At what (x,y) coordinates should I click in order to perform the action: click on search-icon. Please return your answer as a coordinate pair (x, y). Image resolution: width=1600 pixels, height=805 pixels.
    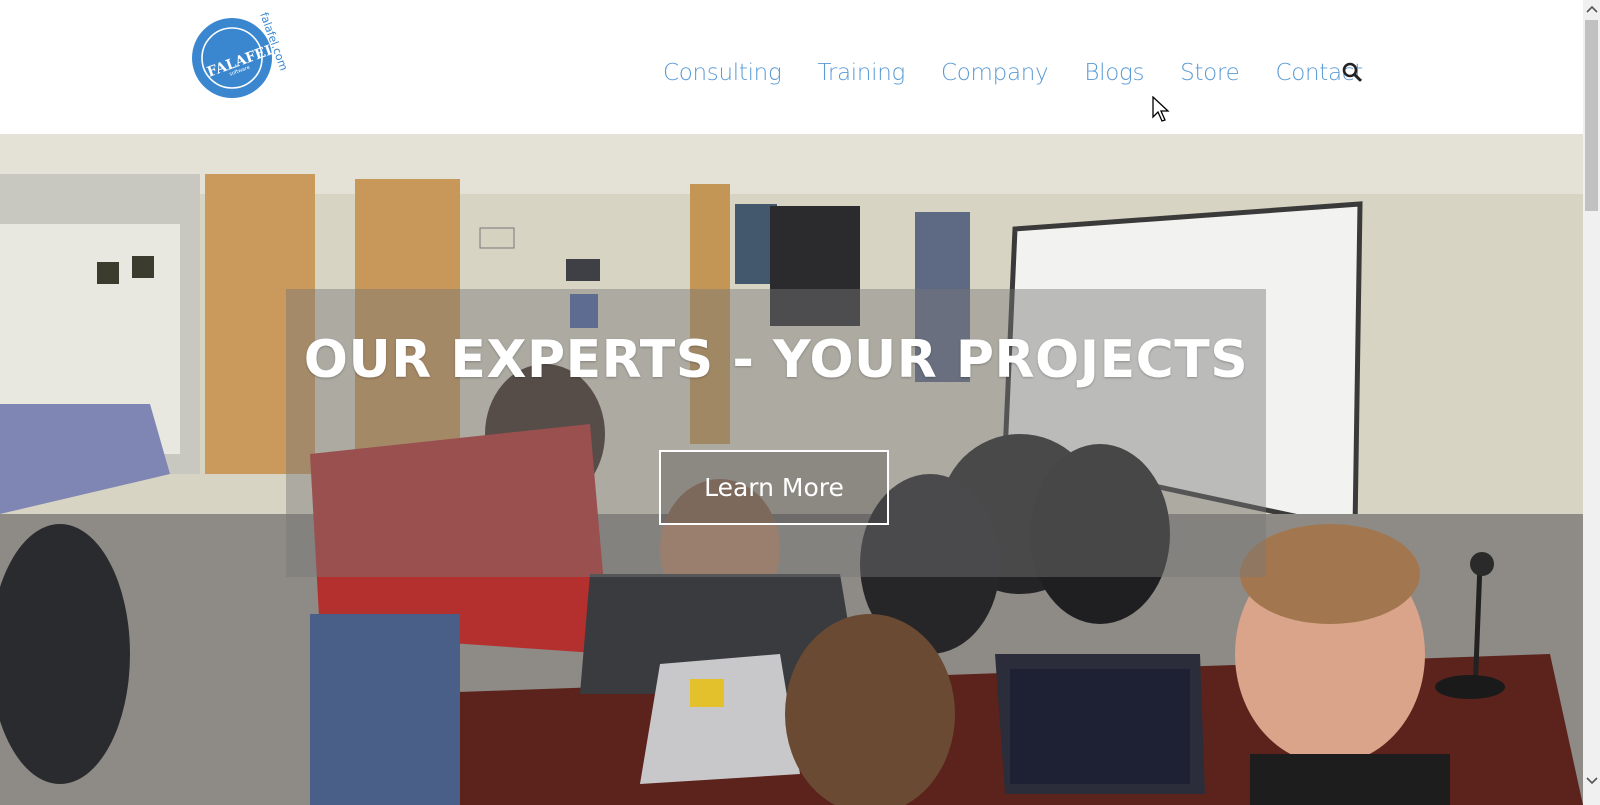
    Looking at the image, I should click on (1352, 72).